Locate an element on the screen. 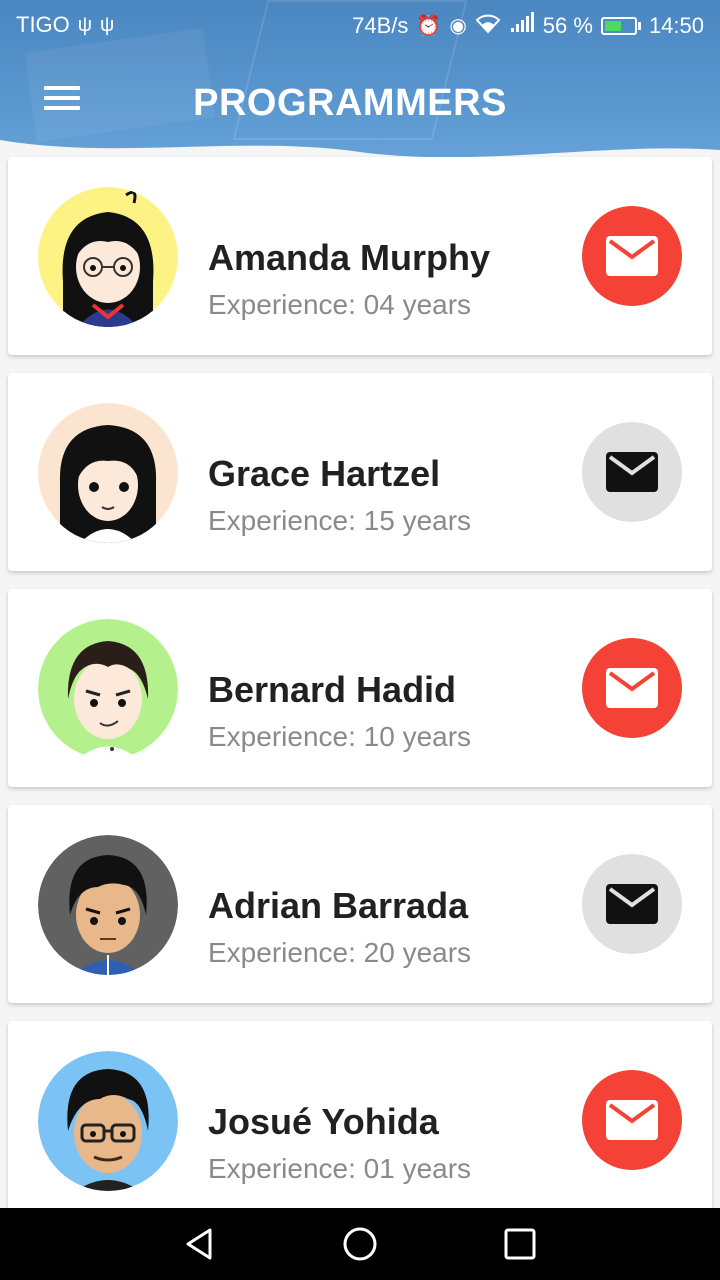  programmer-name: Bernard Hadid is located at coordinates (332, 689).